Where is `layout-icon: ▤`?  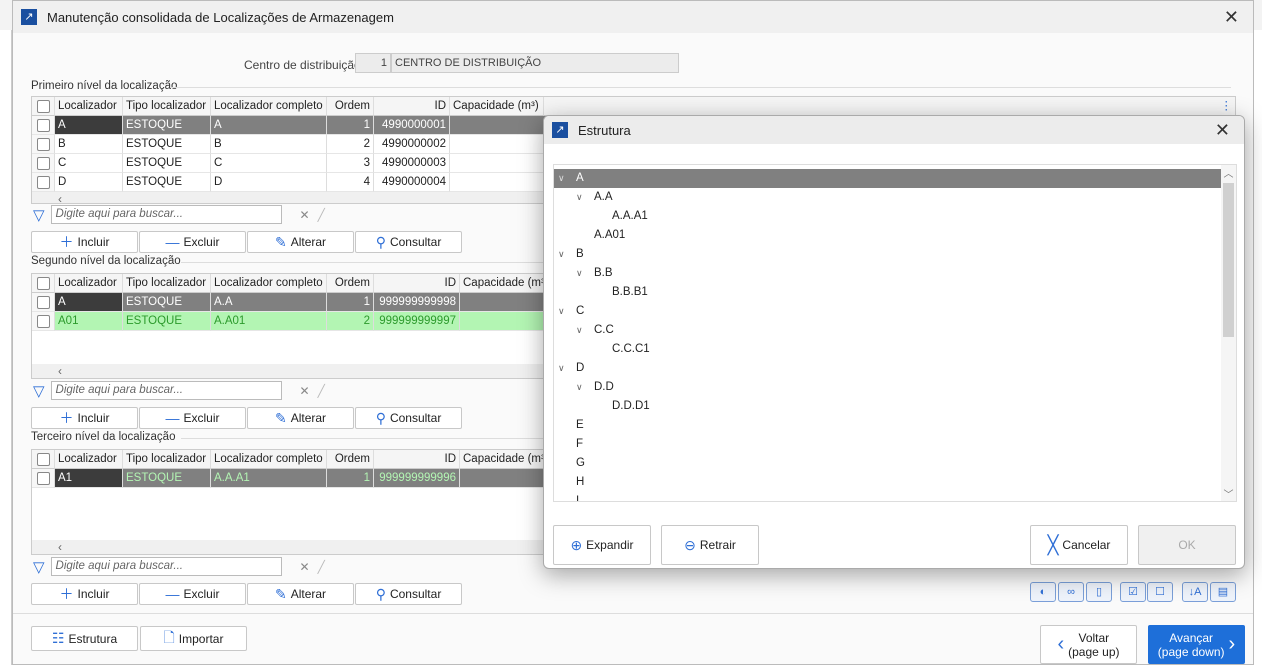 layout-icon: ▤ is located at coordinates (1223, 592).